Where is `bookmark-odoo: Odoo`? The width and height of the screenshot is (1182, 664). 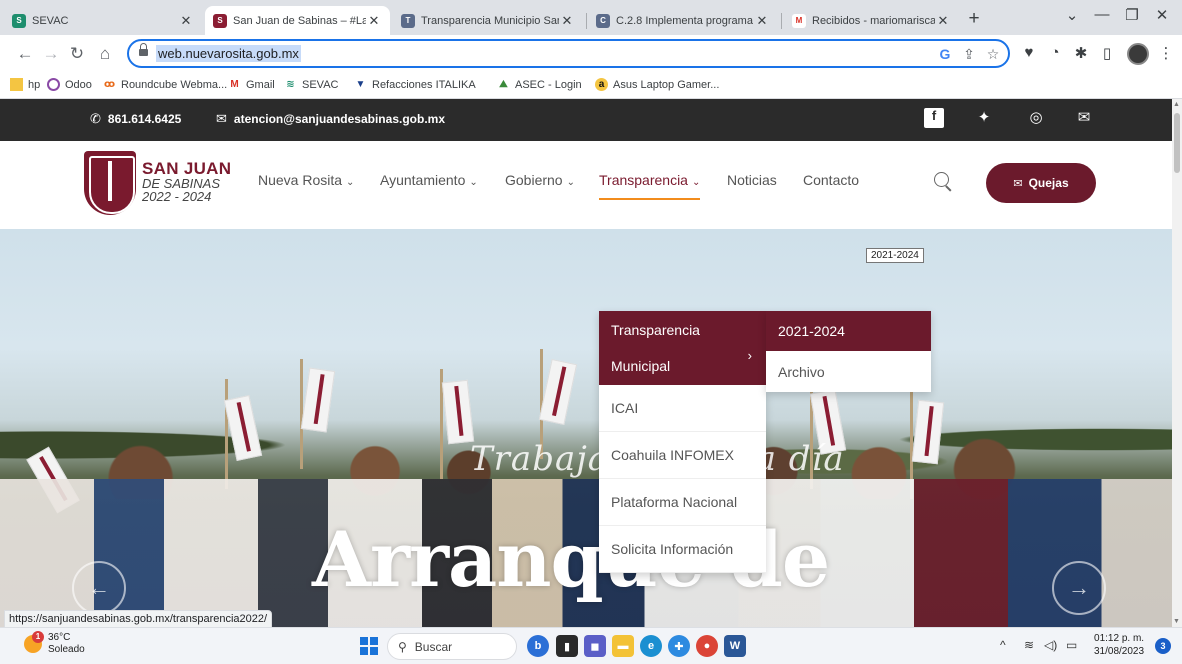
bookmark-odoo: Odoo is located at coordinates (69, 84).